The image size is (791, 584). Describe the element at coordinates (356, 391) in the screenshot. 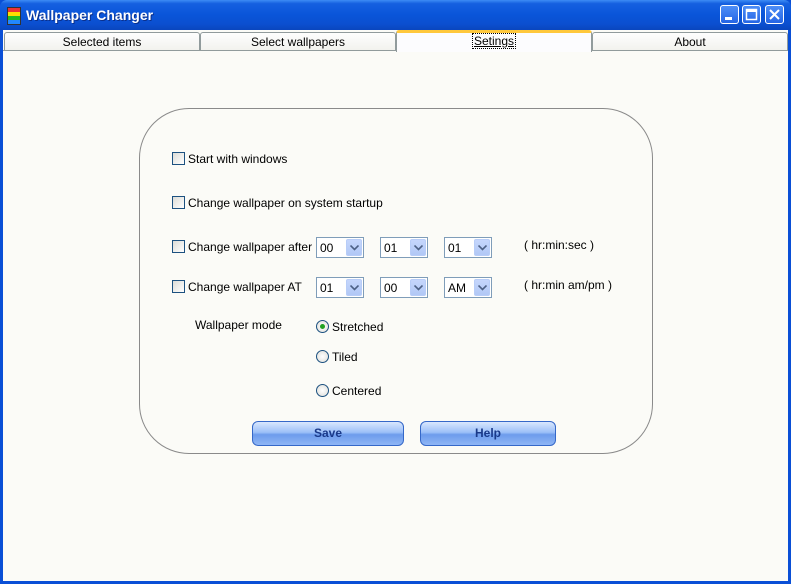

I see `mode-centered-label: Centered` at that location.